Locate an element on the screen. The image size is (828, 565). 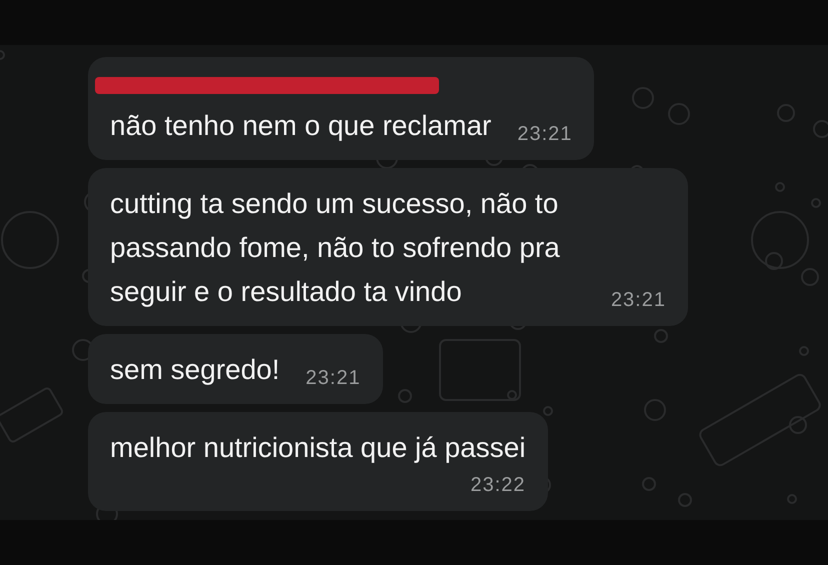
message-text: não tenho nem o que reclamar is located at coordinates (301, 126).